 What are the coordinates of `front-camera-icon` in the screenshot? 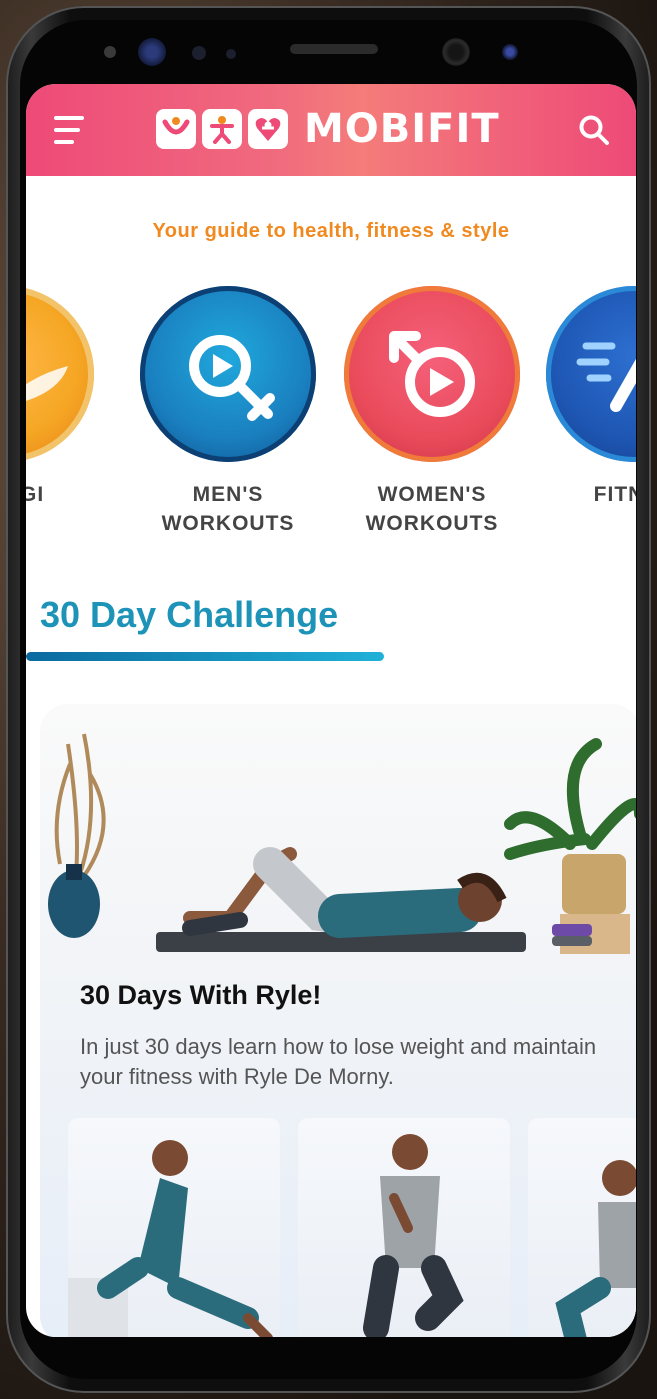 It's located at (456, 52).